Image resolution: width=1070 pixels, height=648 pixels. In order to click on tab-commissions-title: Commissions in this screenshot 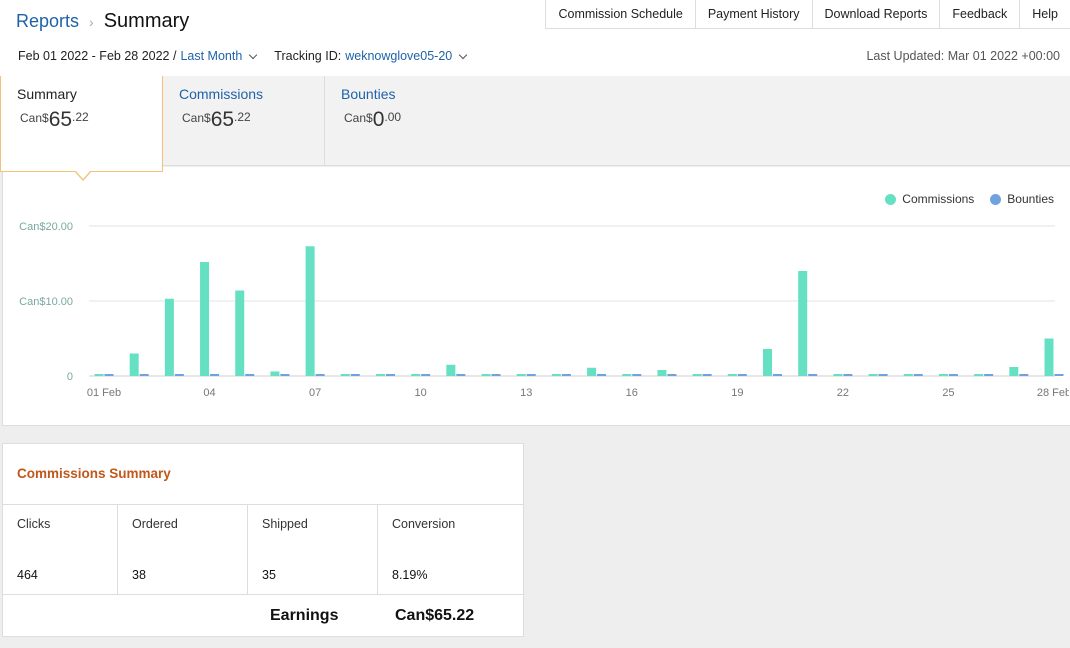, I will do `click(221, 94)`.